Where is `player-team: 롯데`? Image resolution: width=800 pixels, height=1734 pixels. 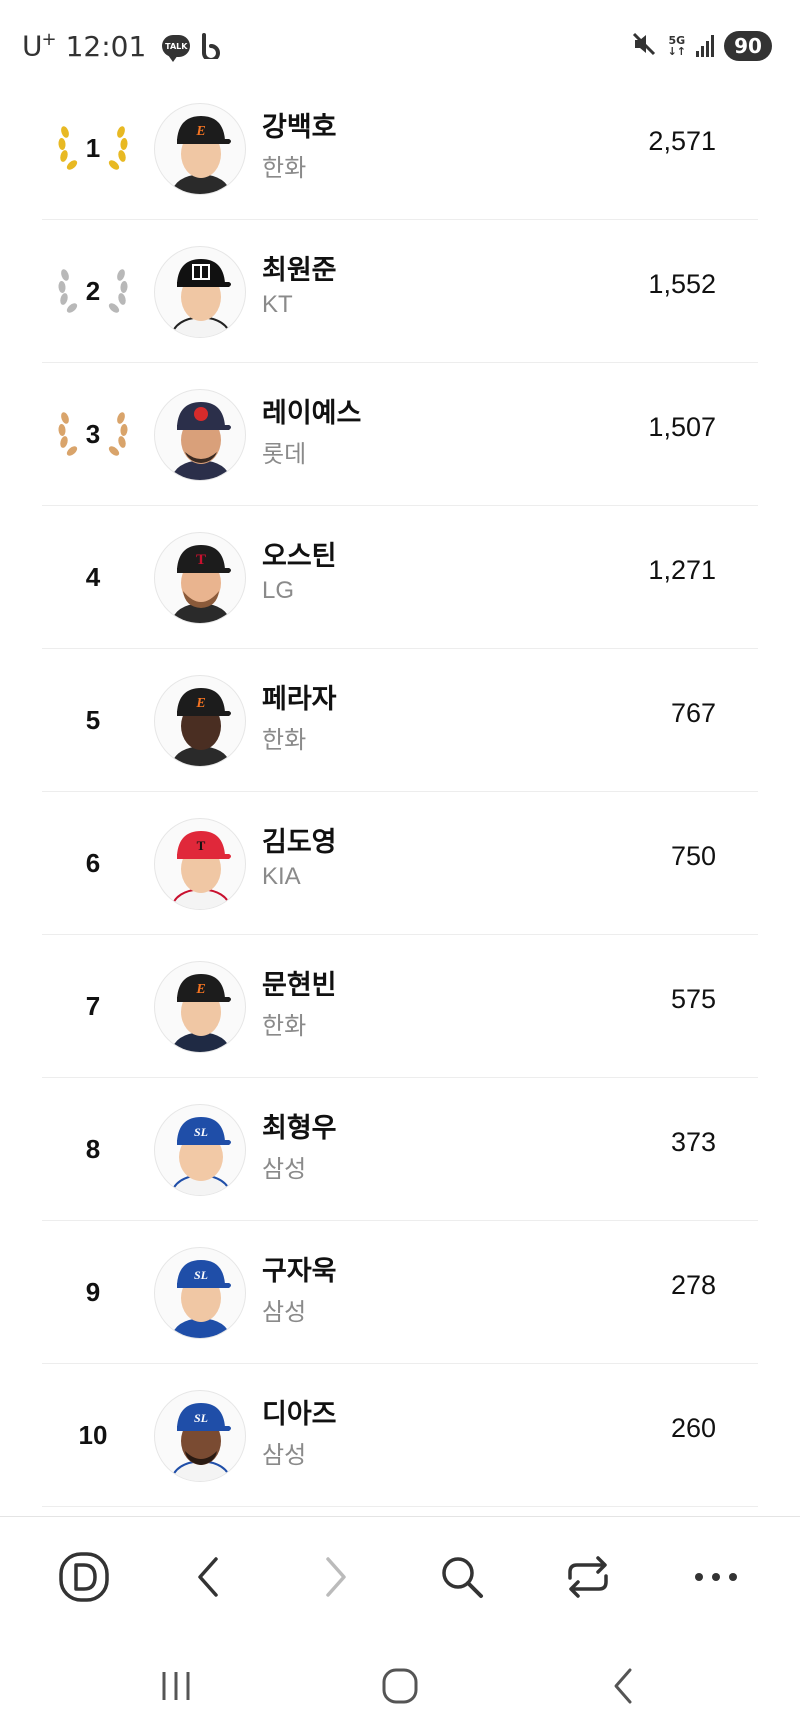 player-team: 롯데 is located at coordinates (284, 454).